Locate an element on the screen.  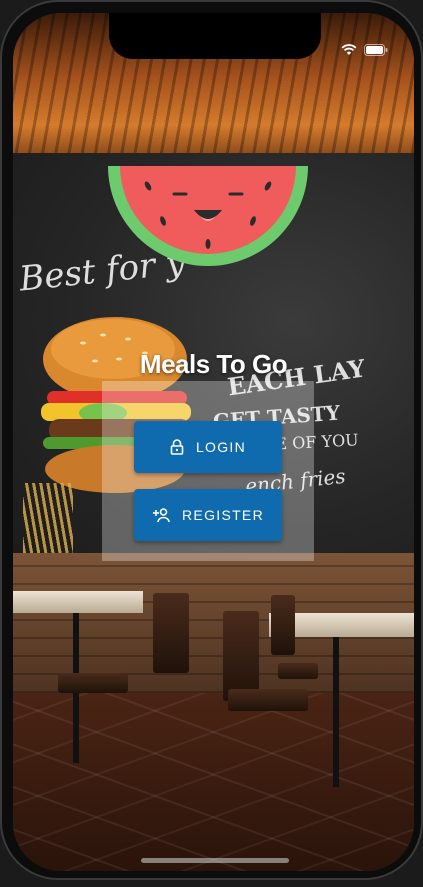
status-bar is located at coordinates (364, 52).